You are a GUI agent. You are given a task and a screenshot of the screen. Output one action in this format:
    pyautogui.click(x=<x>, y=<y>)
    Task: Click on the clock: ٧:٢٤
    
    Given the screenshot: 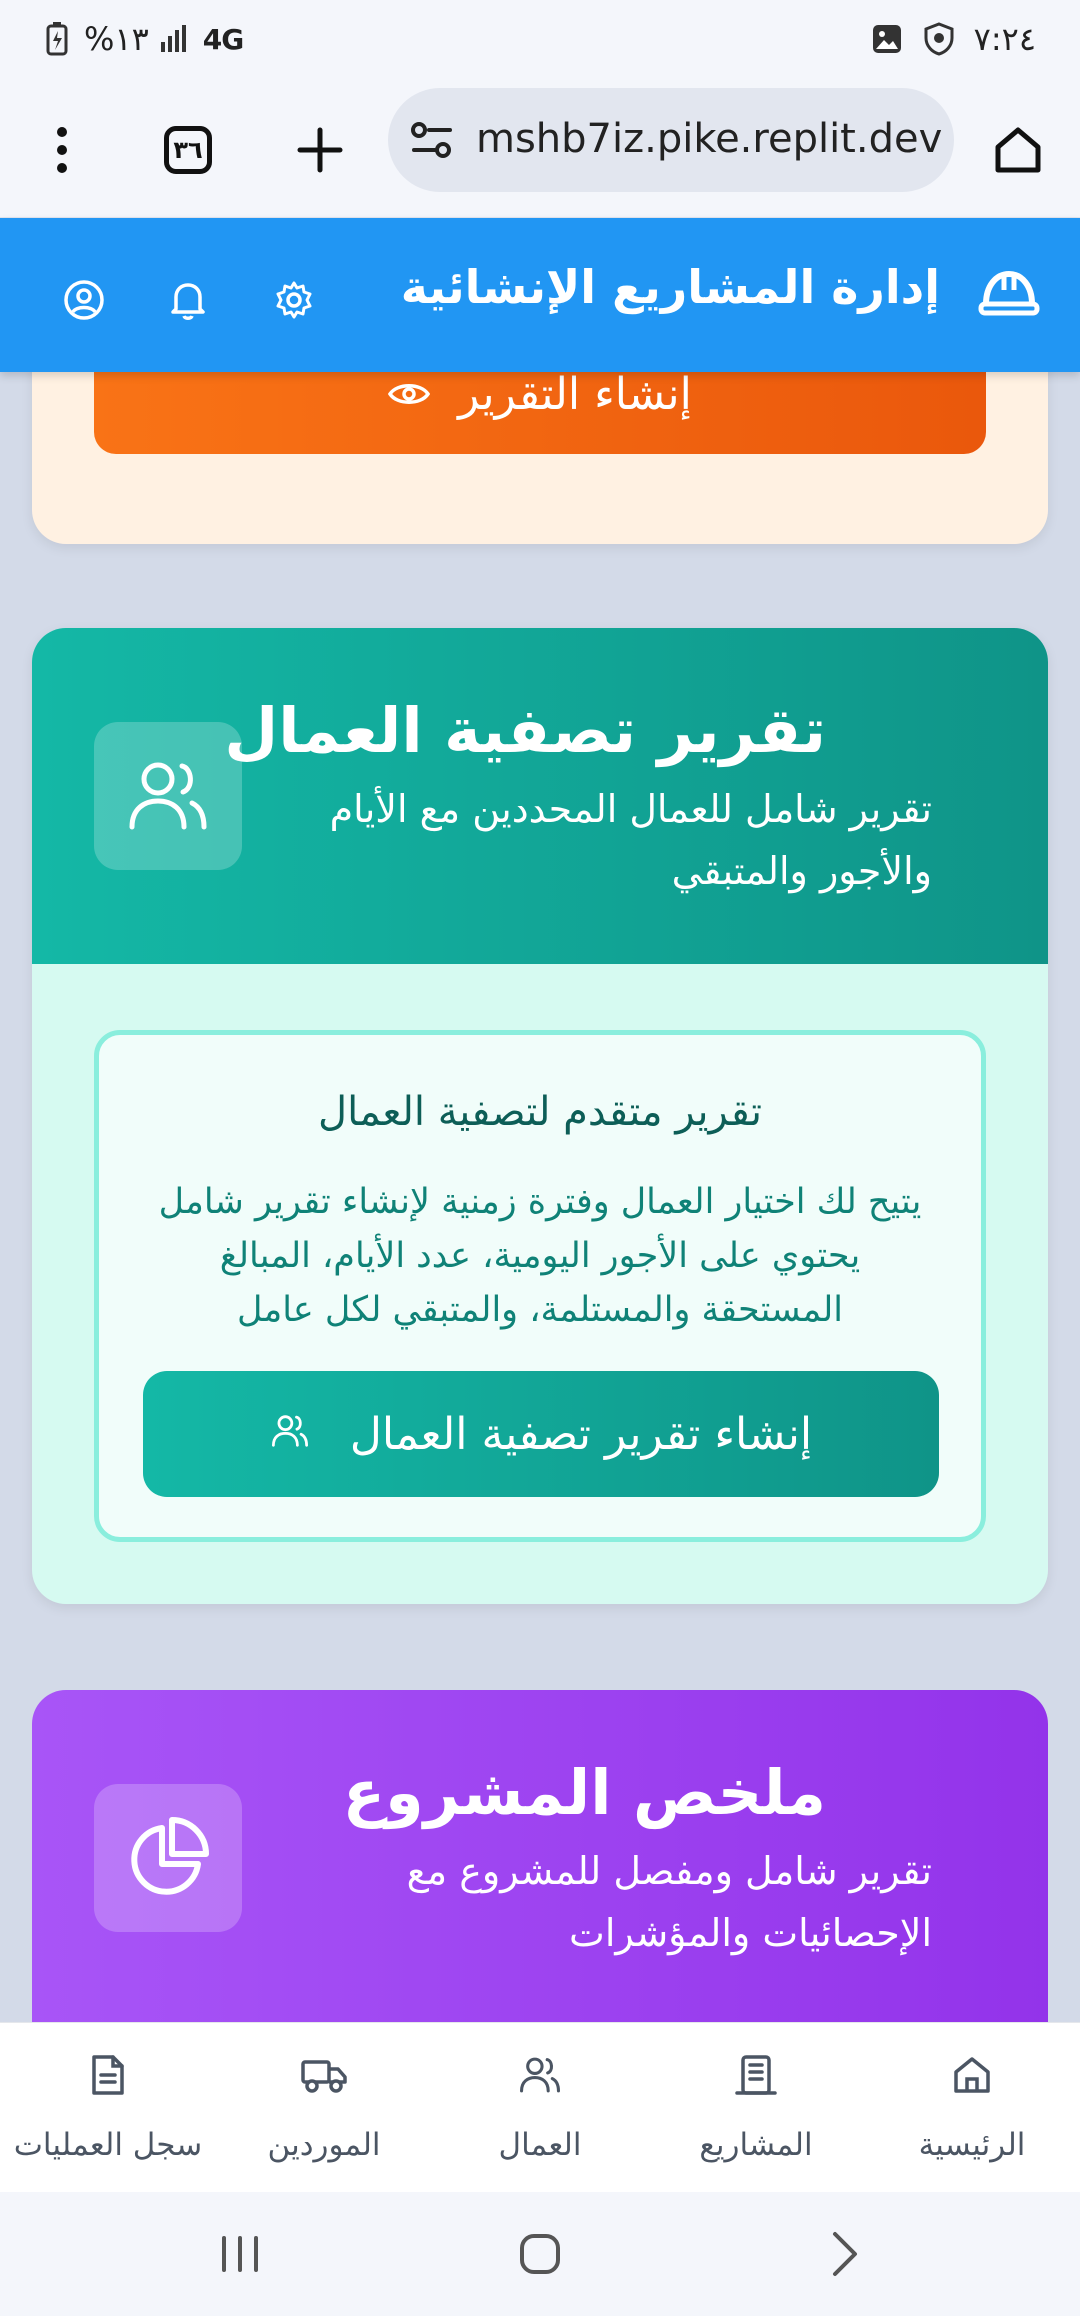 What is the action you would take?
    pyautogui.click(x=1004, y=39)
    